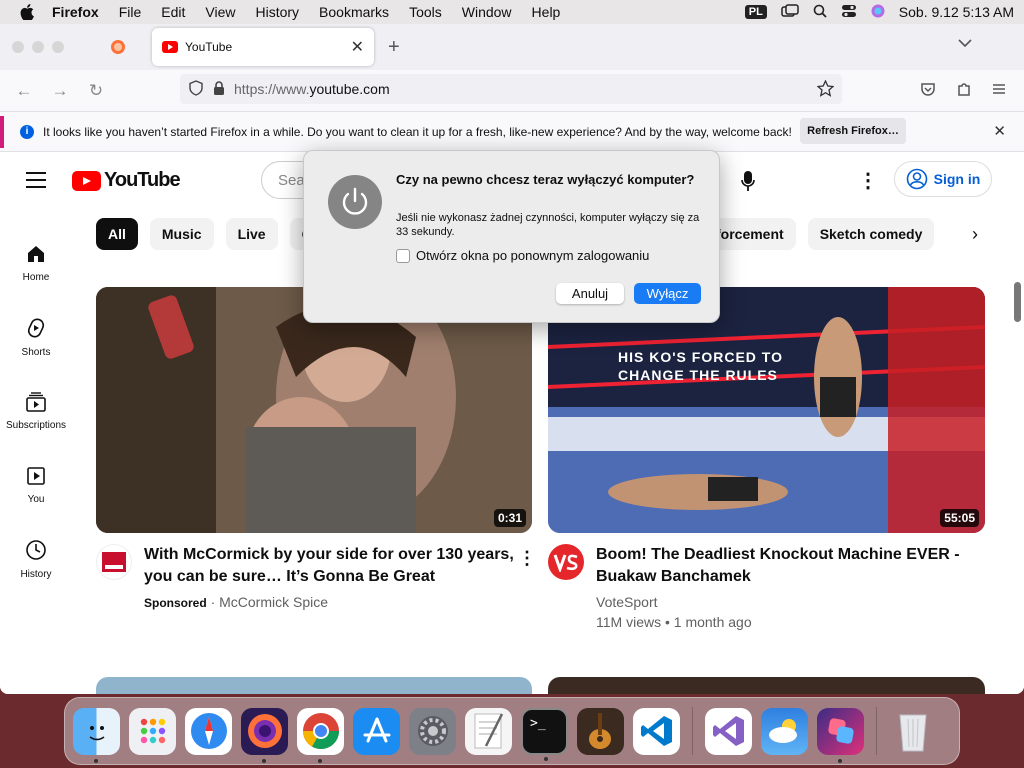 This screenshot has height=768, width=1024. I want to click on screen-mirroring-icon, so click(790, 12).